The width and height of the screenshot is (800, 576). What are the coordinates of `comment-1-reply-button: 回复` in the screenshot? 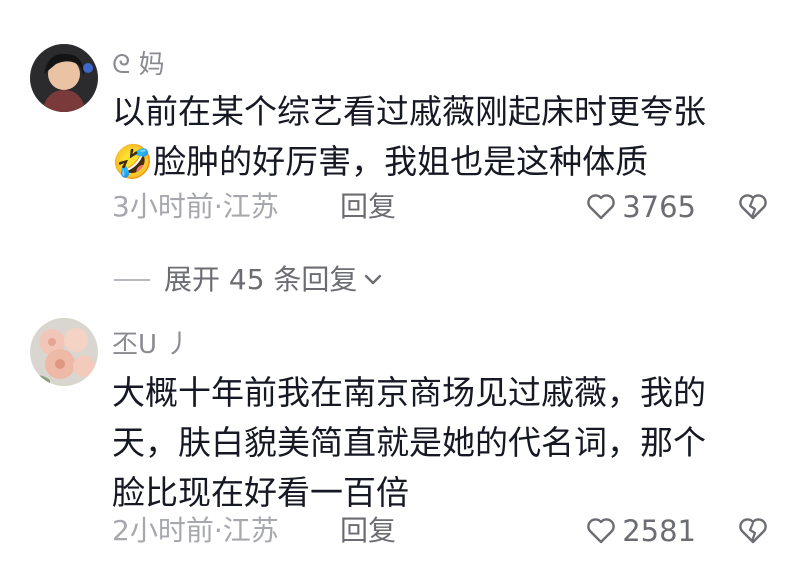 It's located at (368, 207).